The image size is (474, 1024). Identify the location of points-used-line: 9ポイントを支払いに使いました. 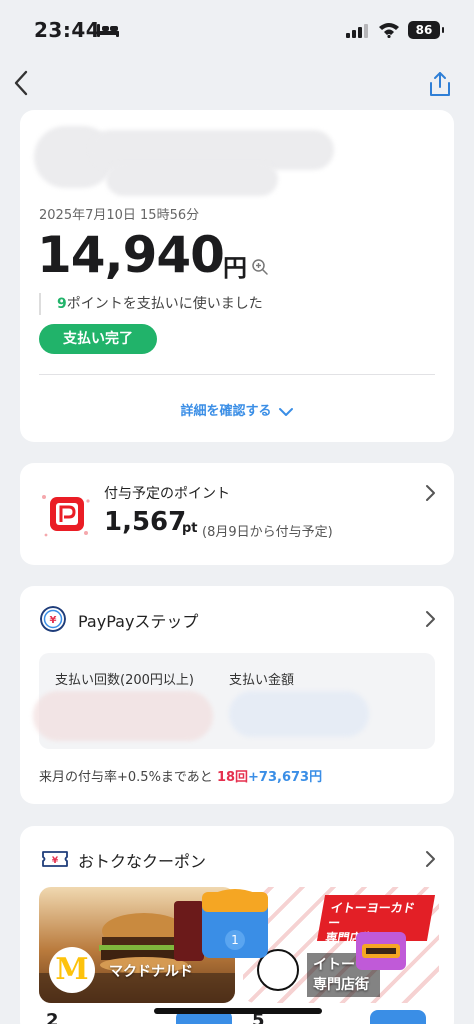
(151, 304).